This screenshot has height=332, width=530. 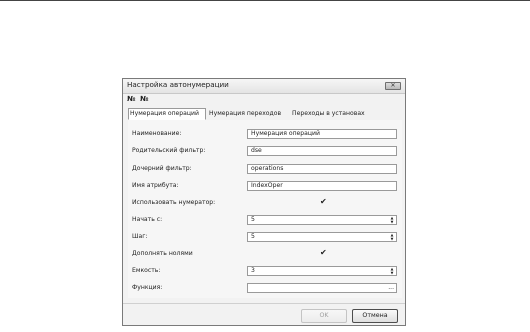 What do you see at coordinates (253, 236) in the screenshot?
I see `step-value: 5` at bounding box center [253, 236].